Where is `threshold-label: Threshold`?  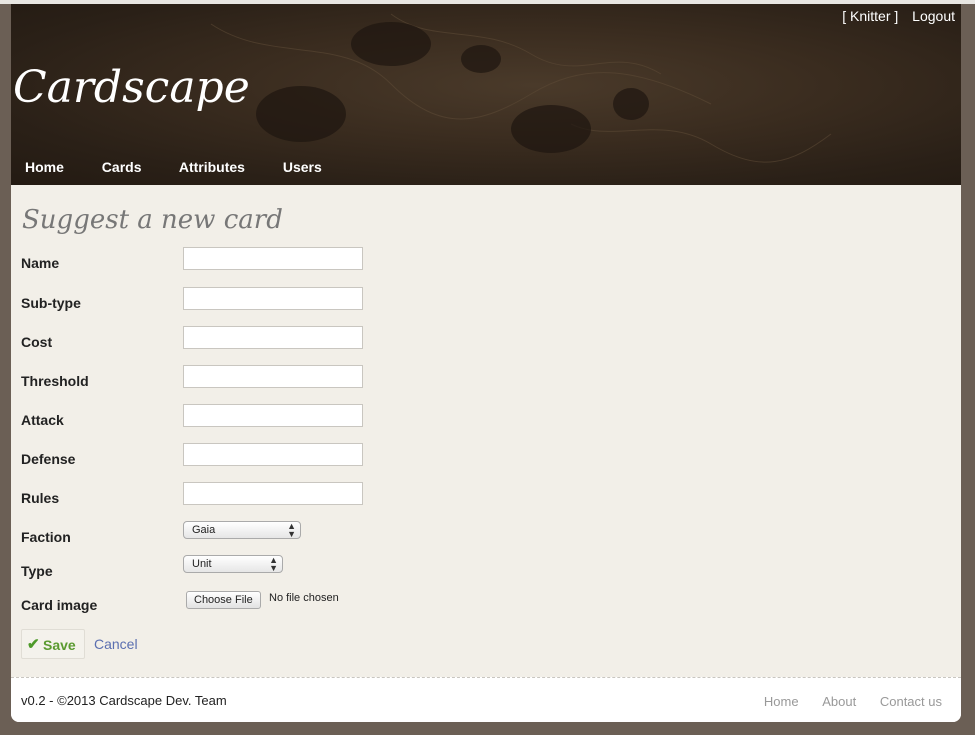 threshold-label: Threshold is located at coordinates (55, 381).